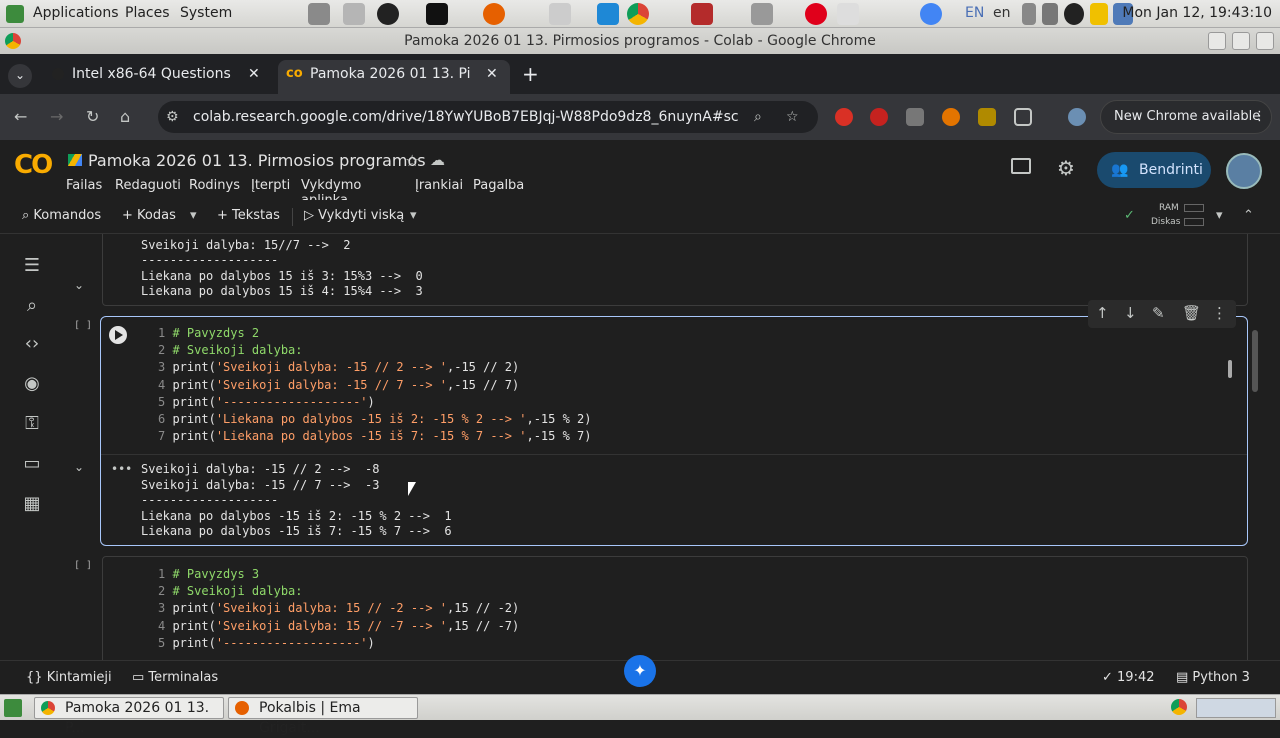  Describe the element at coordinates (762, 14) in the screenshot. I see `scanner-launcher-icon` at that location.